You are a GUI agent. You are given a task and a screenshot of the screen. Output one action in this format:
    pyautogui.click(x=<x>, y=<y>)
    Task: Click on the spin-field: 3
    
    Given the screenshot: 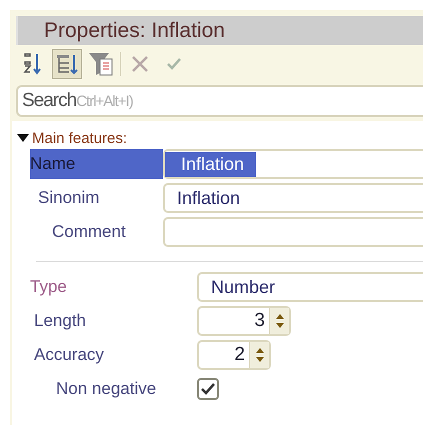 What is the action you would take?
    pyautogui.click(x=244, y=321)
    